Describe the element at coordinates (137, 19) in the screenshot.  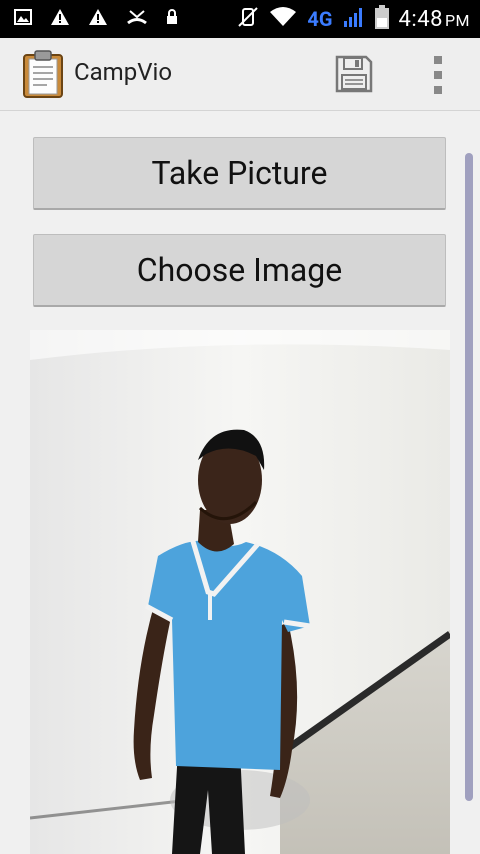
I see `missed-call-icon` at that location.